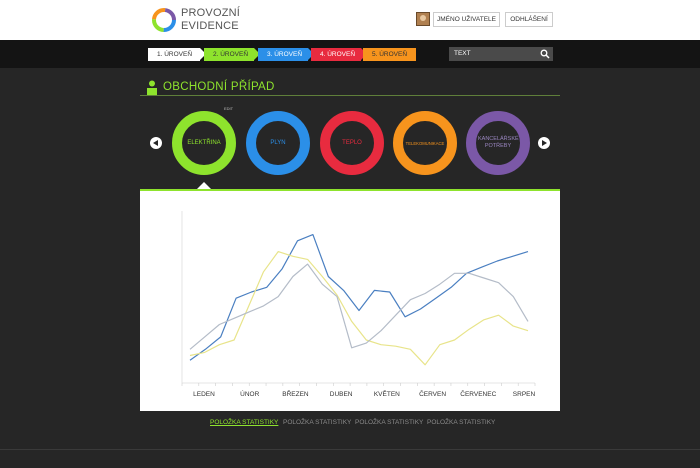 The width and height of the screenshot is (700, 468). What do you see at coordinates (545, 54) in the screenshot?
I see `search-icon` at bounding box center [545, 54].